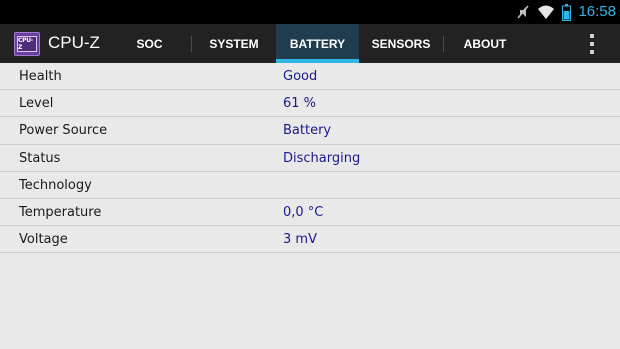 Image resolution: width=620 pixels, height=349 pixels. I want to click on tab-label: ABOUT, so click(485, 43).